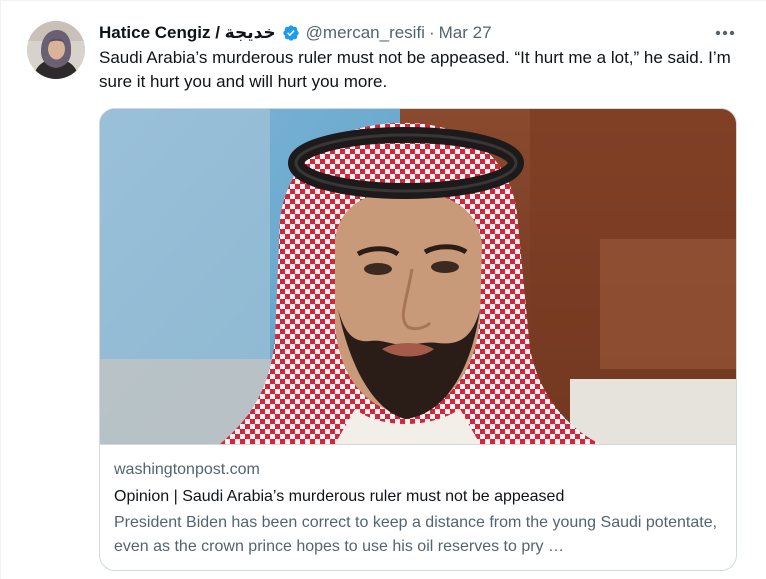  What do you see at coordinates (418, 444) in the screenshot?
I see `card-divider` at bounding box center [418, 444].